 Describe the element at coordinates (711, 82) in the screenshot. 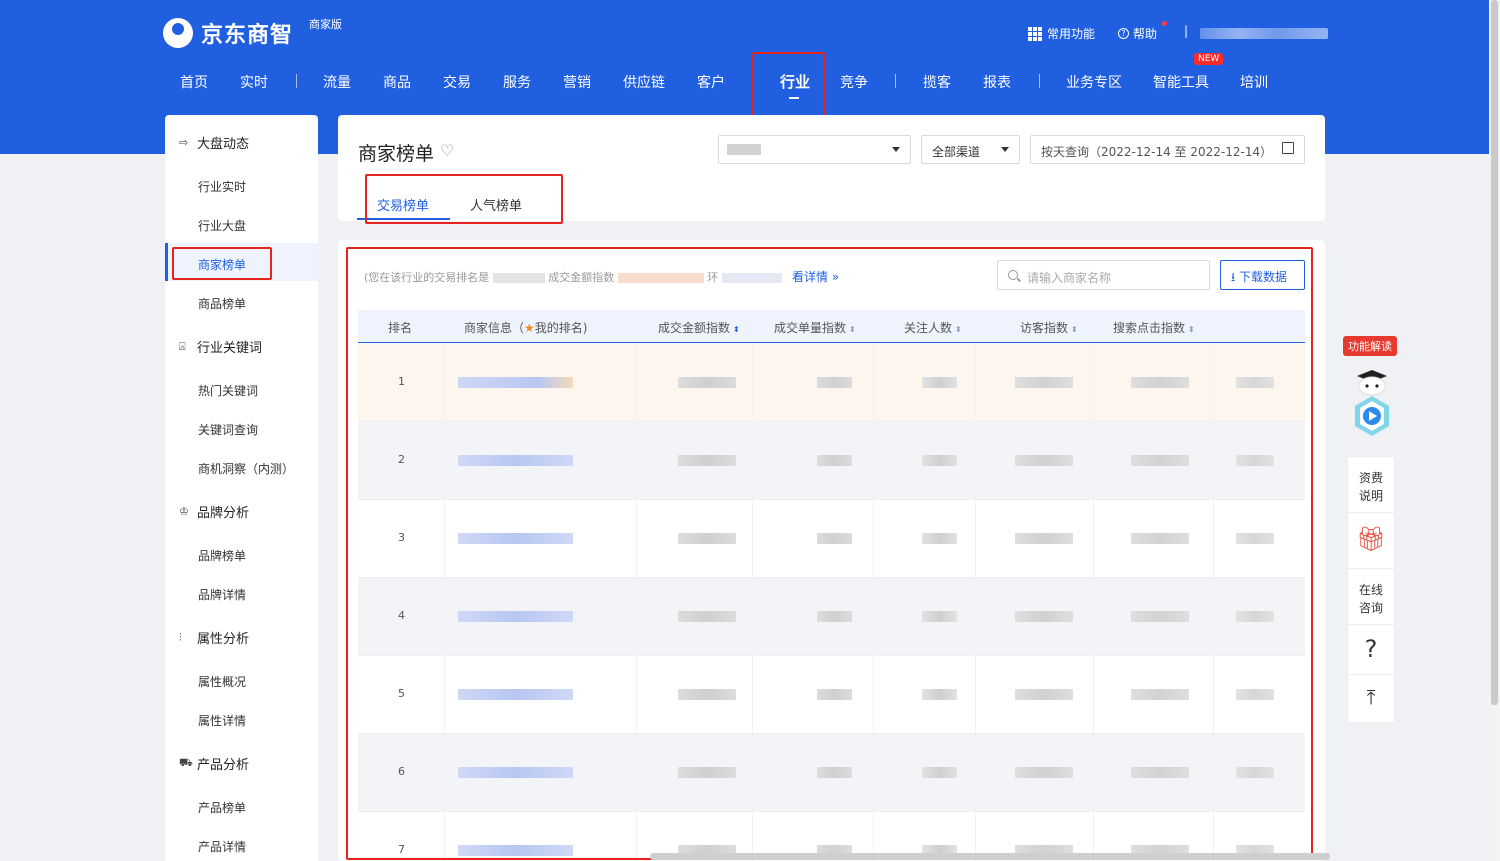

I see `nav-customers: 客户` at that location.